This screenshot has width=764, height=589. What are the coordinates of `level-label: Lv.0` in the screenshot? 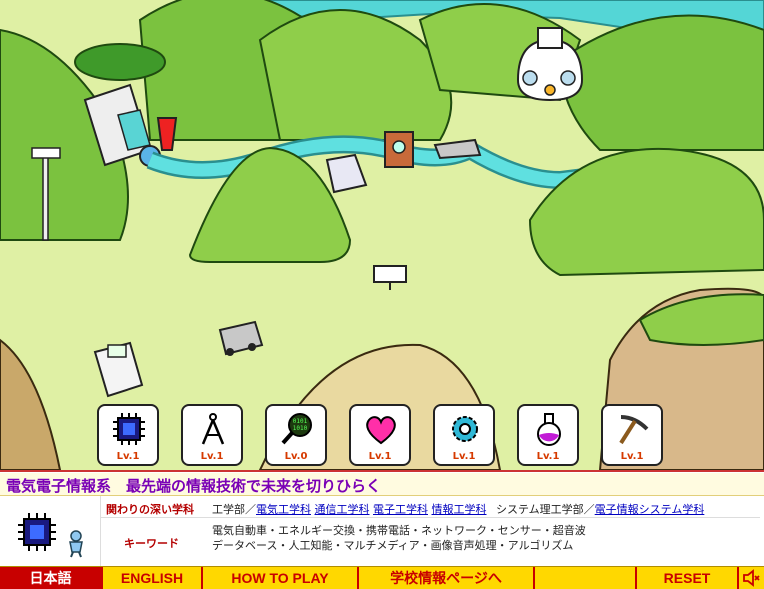 It's located at (296, 456).